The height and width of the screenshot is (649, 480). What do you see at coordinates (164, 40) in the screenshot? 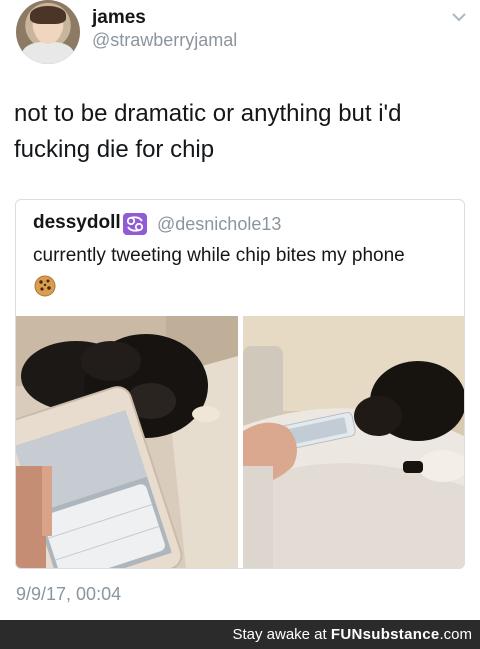
I see `author-handle: @strawberryjamal` at bounding box center [164, 40].